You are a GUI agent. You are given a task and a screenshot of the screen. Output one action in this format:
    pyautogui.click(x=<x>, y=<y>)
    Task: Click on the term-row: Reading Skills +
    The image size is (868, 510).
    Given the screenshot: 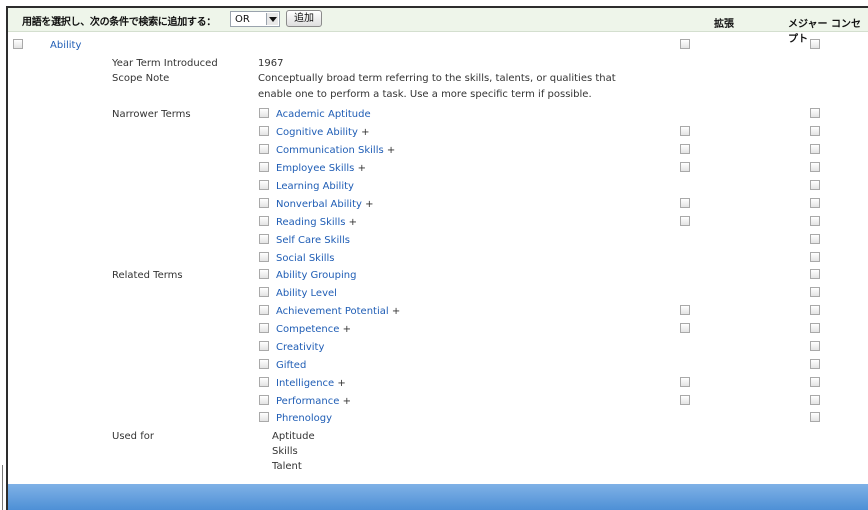 What is the action you would take?
    pyautogui.click(x=316, y=222)
    